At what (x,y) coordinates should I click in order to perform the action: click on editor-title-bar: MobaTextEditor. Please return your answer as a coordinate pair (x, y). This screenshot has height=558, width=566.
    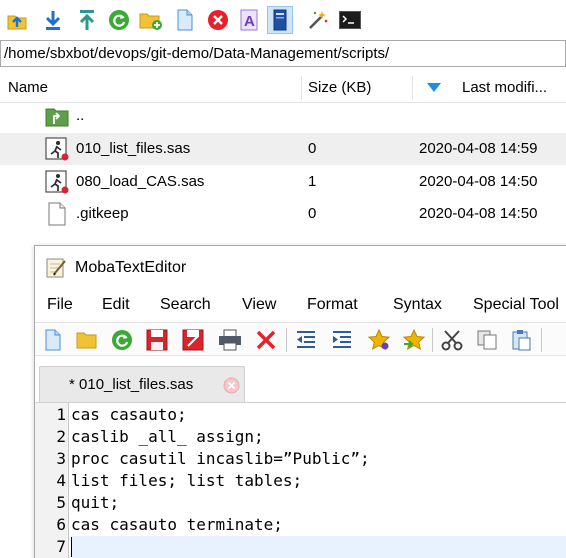
    Looking at the image, I should click on (300, 268).